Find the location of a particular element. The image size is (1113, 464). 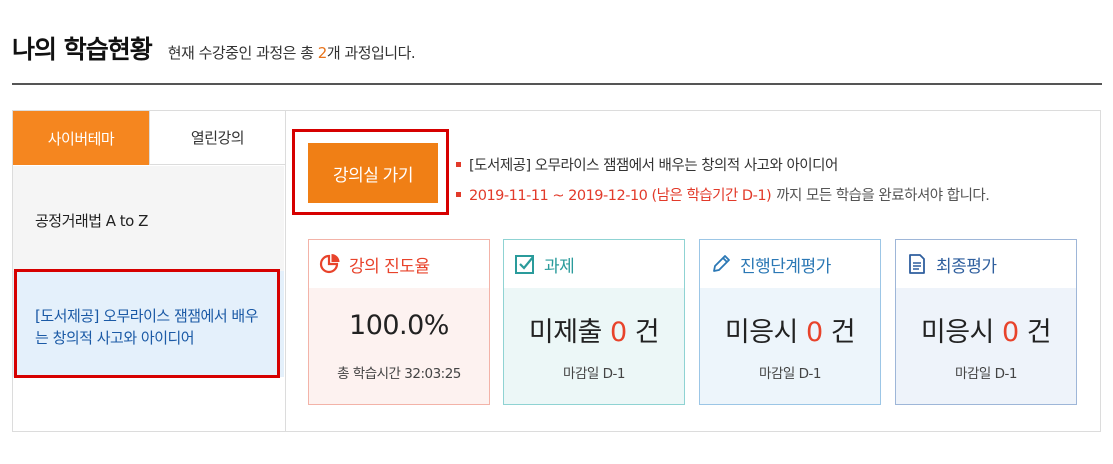

course-count: 2 is located at coordinates (322, 53).